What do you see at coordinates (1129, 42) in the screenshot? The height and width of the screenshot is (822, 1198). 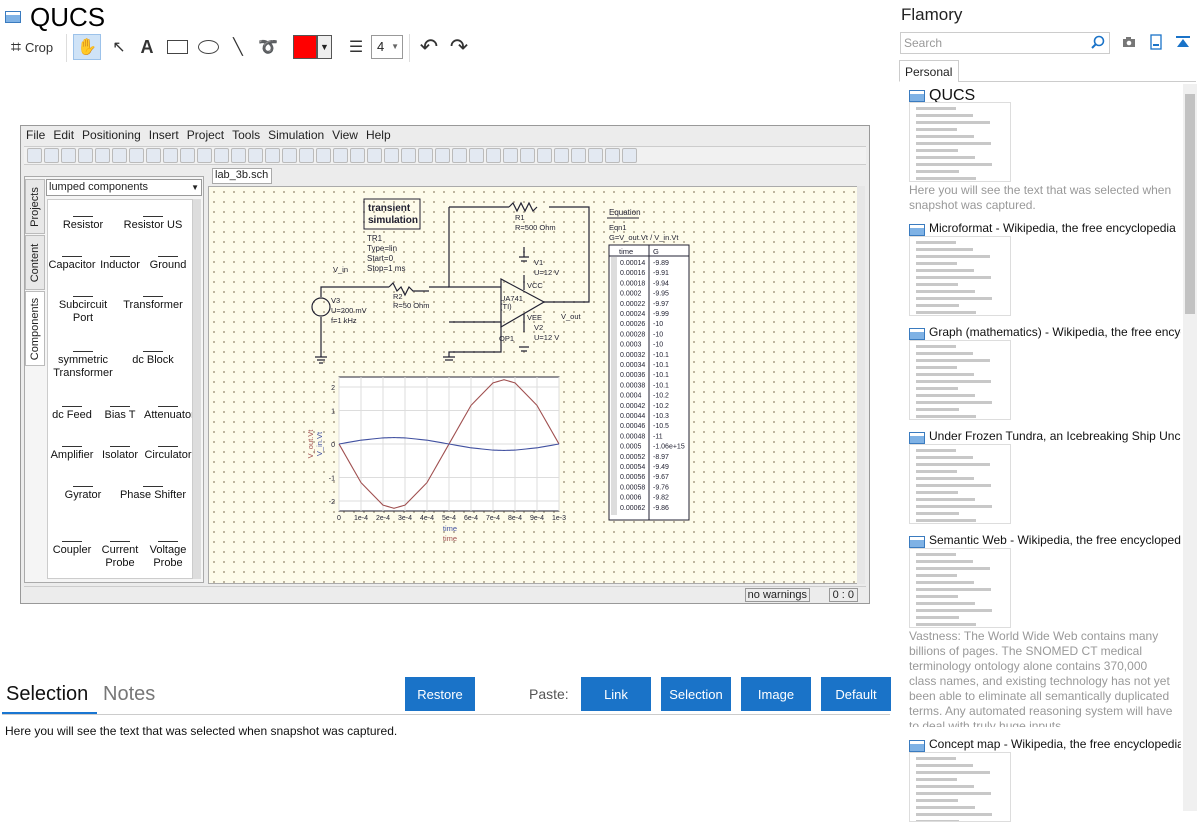 I see `camera-icon` at bounding box center [1129, 42].